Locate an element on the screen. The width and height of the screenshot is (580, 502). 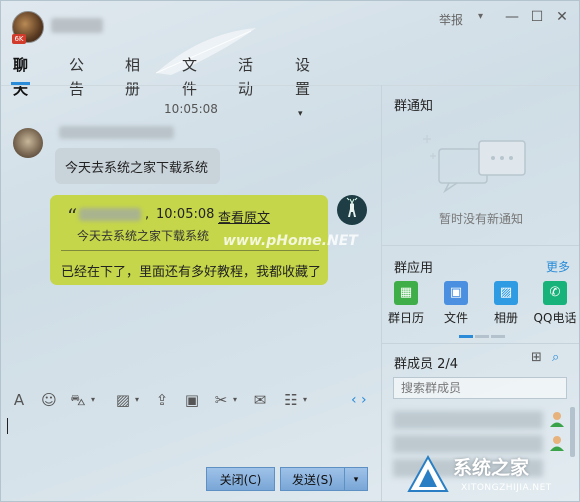
tab-album: 相册 is located at coordinates (132, 75).